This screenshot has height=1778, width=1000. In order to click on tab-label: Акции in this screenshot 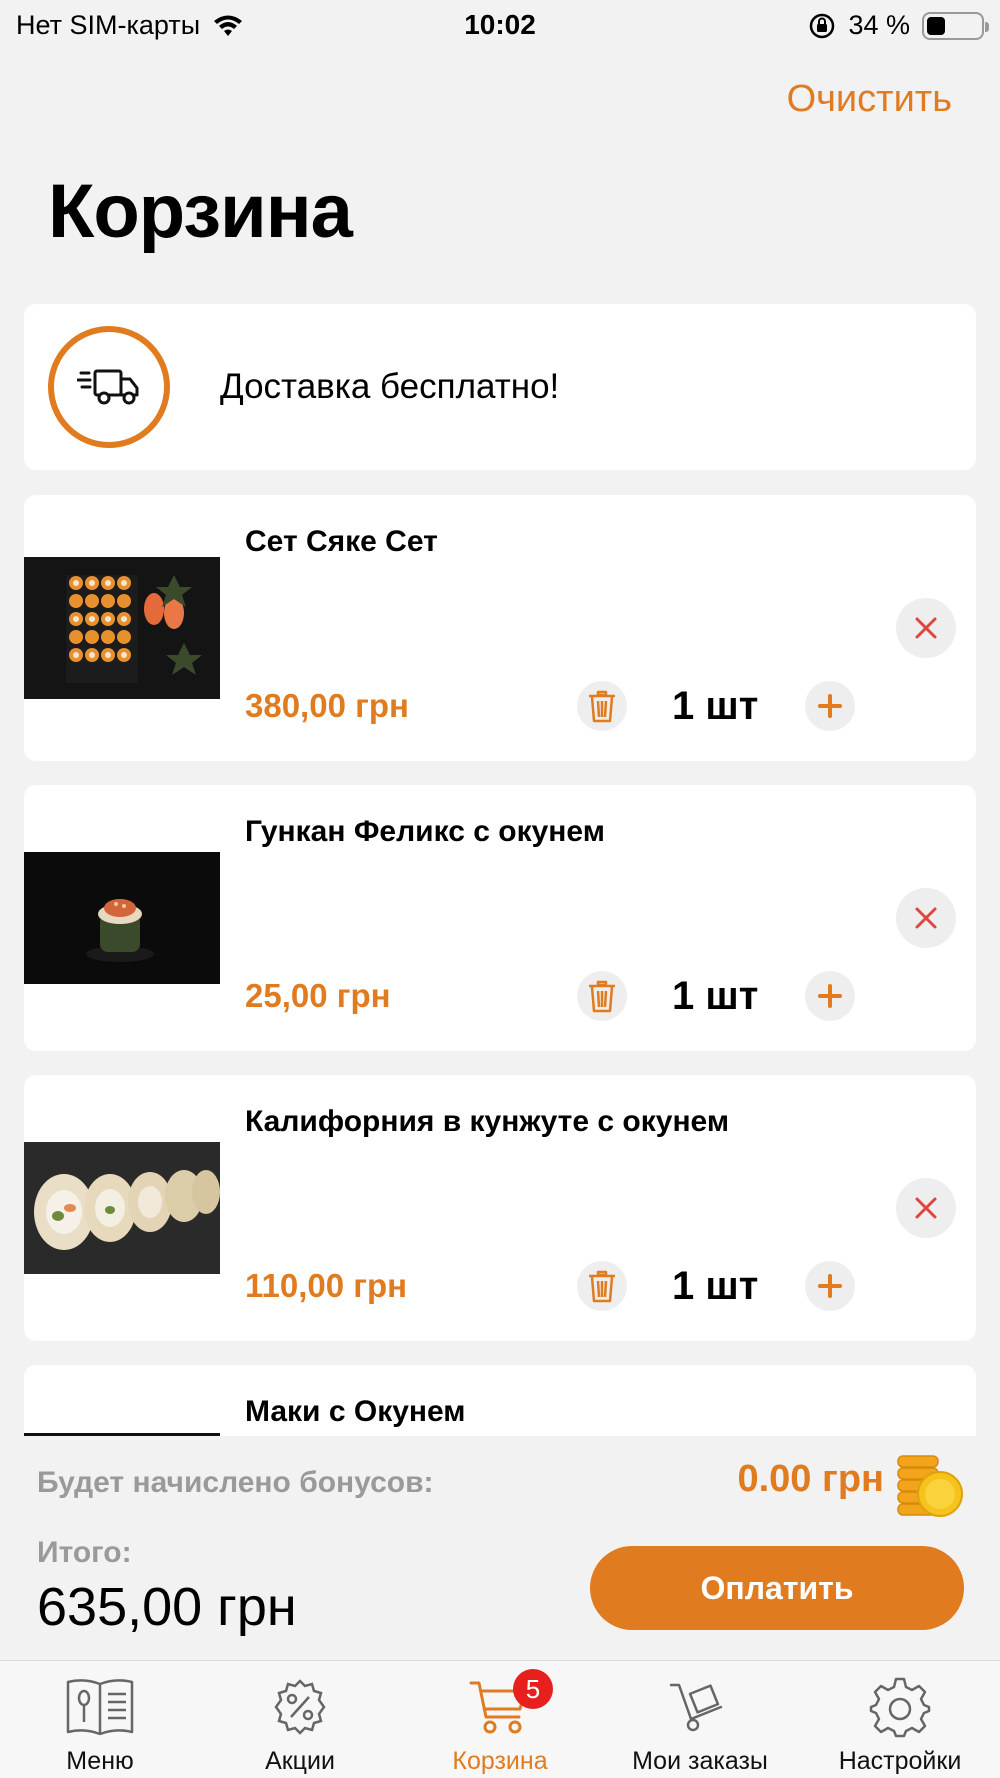, I will do `click(300, 1761)`.